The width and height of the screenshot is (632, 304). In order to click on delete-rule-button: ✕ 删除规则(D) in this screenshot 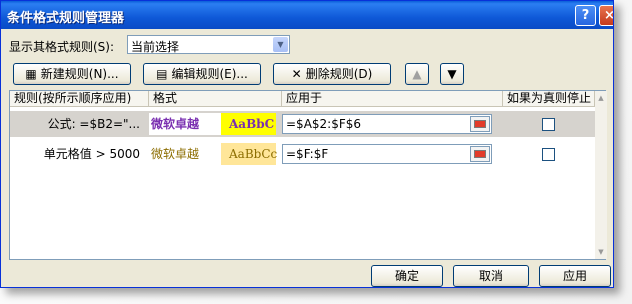, I will do `click(332, 74)`.